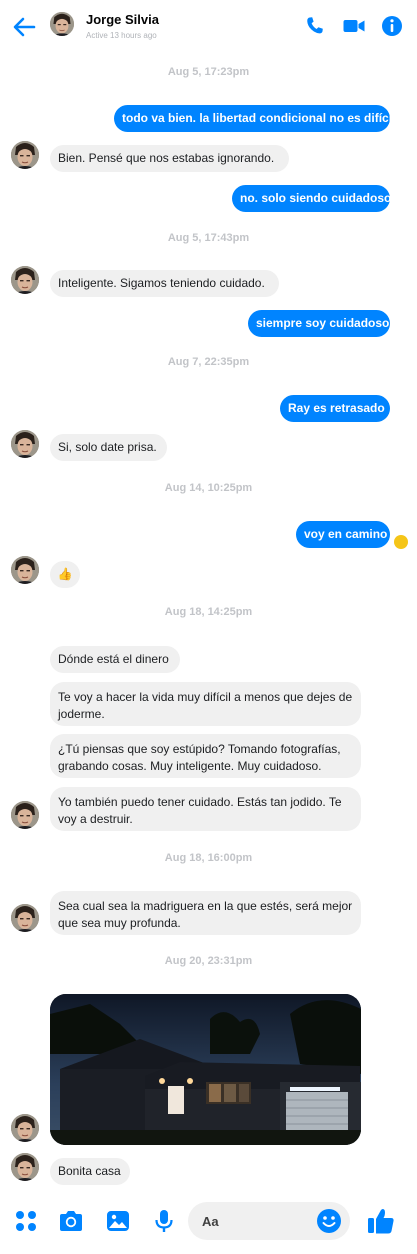 The height and width of the screenshot is (1254, 417). I want to click on timestamp: Aug 18, 16:00pm, so click(208, 858).